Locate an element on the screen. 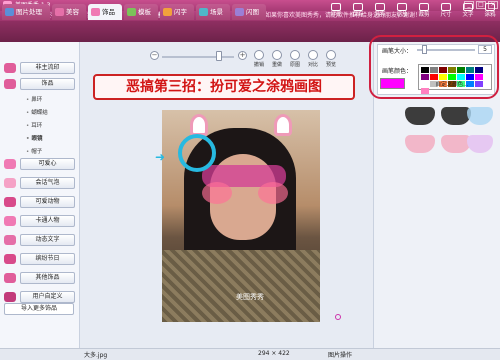 Image resolution: width=500 pixels, height=360 pixels. blush-left is located at coordinates (217, 193).